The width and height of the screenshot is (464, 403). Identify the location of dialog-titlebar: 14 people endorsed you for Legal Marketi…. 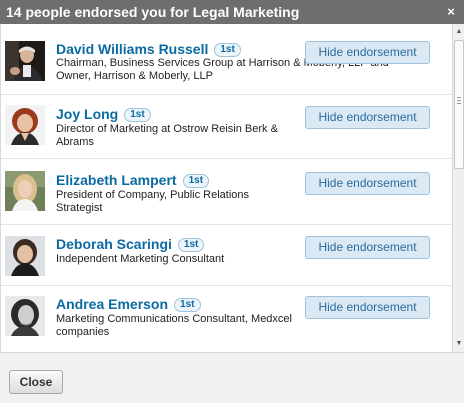
(232, 12).